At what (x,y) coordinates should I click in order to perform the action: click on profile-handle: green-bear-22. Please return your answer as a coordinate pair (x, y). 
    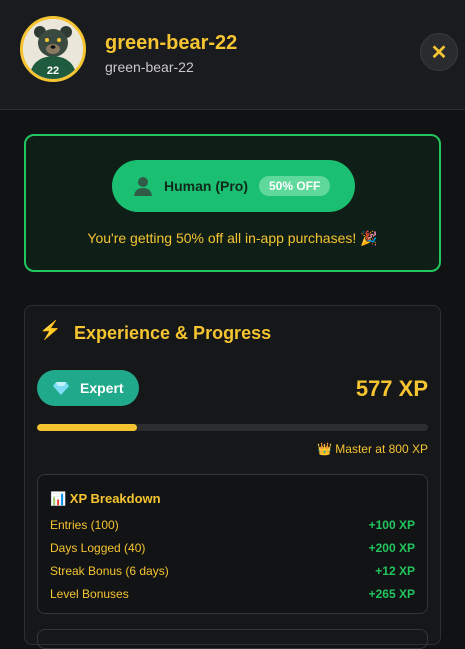
    Looking at the image, I should click on (149, 67).